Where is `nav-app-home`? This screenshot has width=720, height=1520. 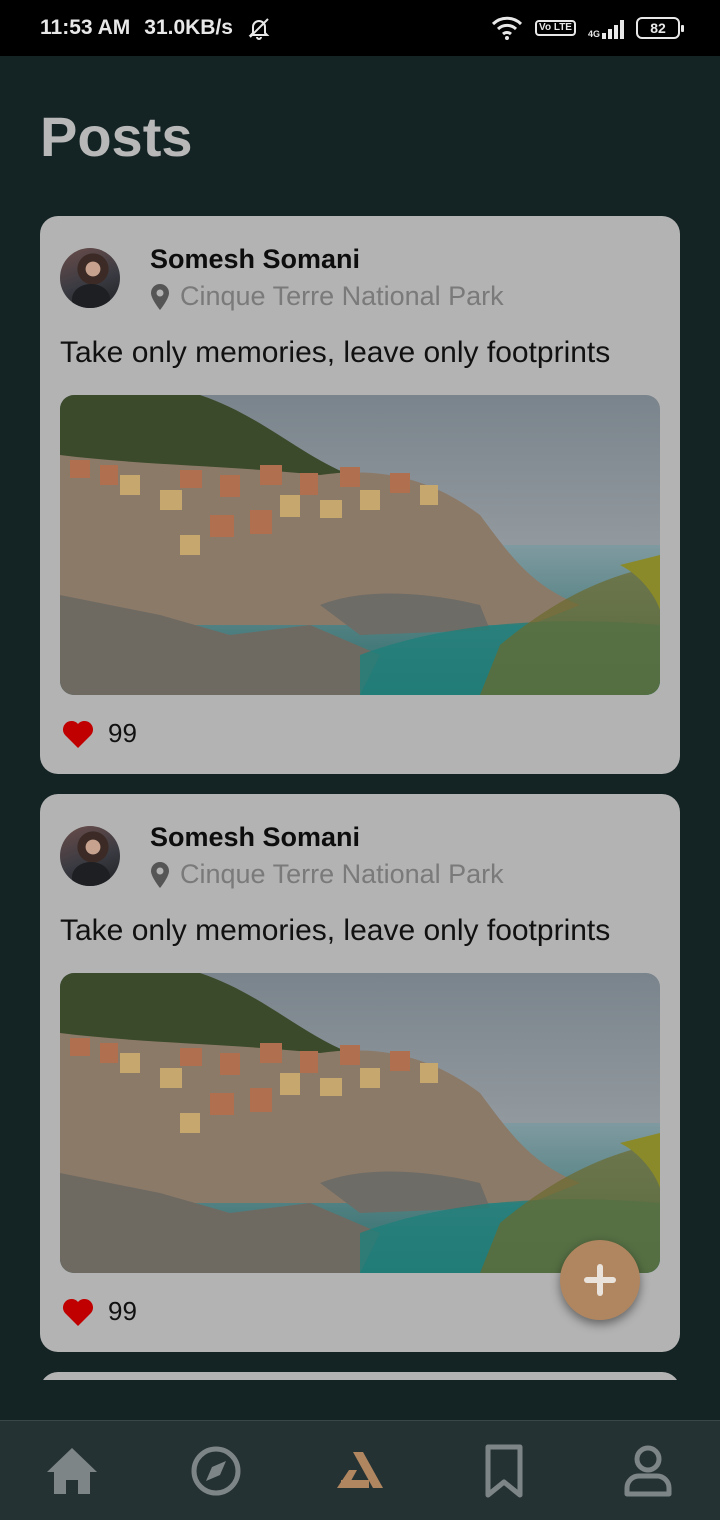
nav-app-home is located at coordinates (360, 1471).